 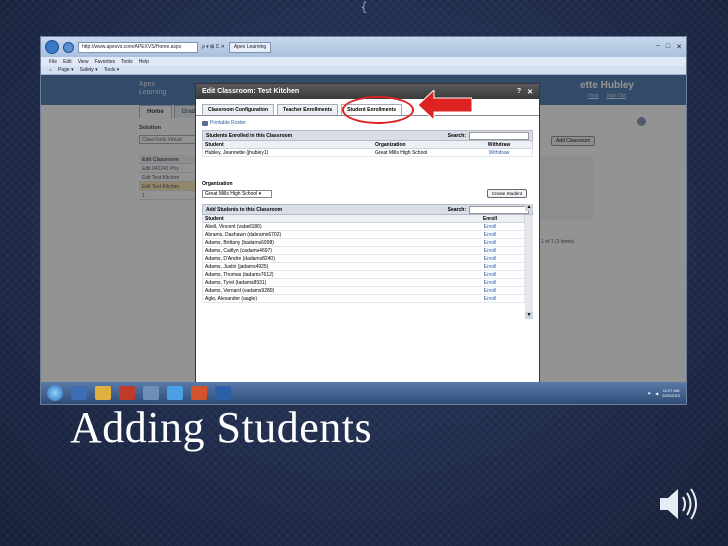 What do you see at coordinates (68, 47) in the screenshot?
I see `forward-button` at bounding box center [68, 47].